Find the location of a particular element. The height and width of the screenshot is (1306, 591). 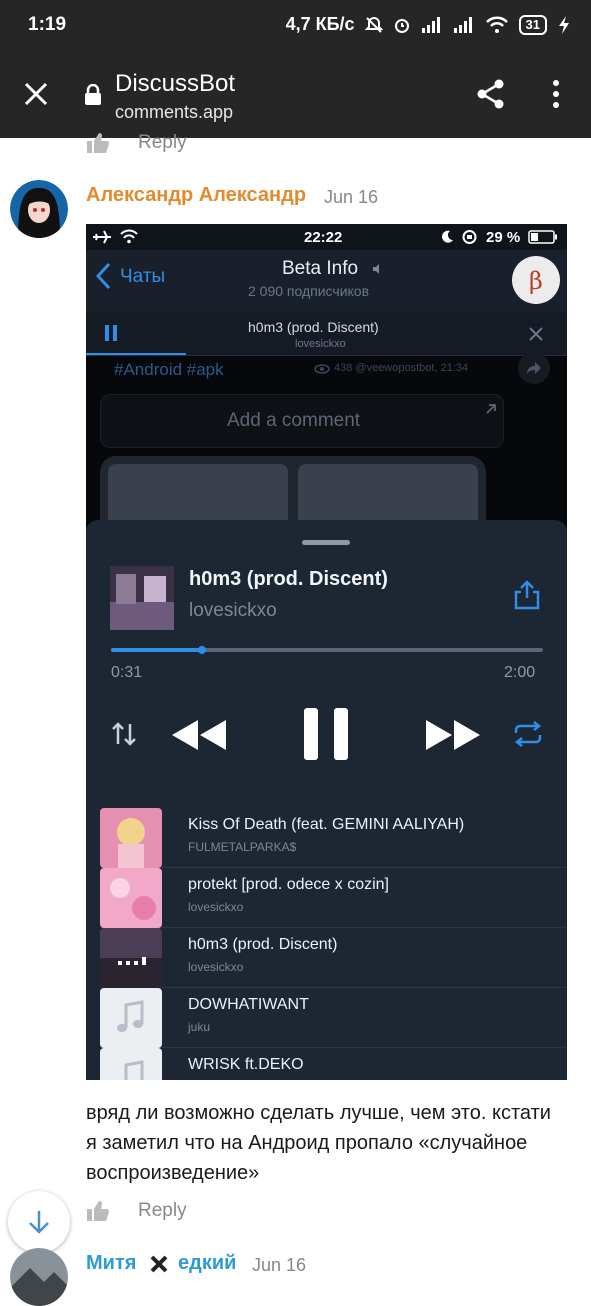

post-meta: 438 @veewopostbot, 21:34 is located at coordinates (401, 368).